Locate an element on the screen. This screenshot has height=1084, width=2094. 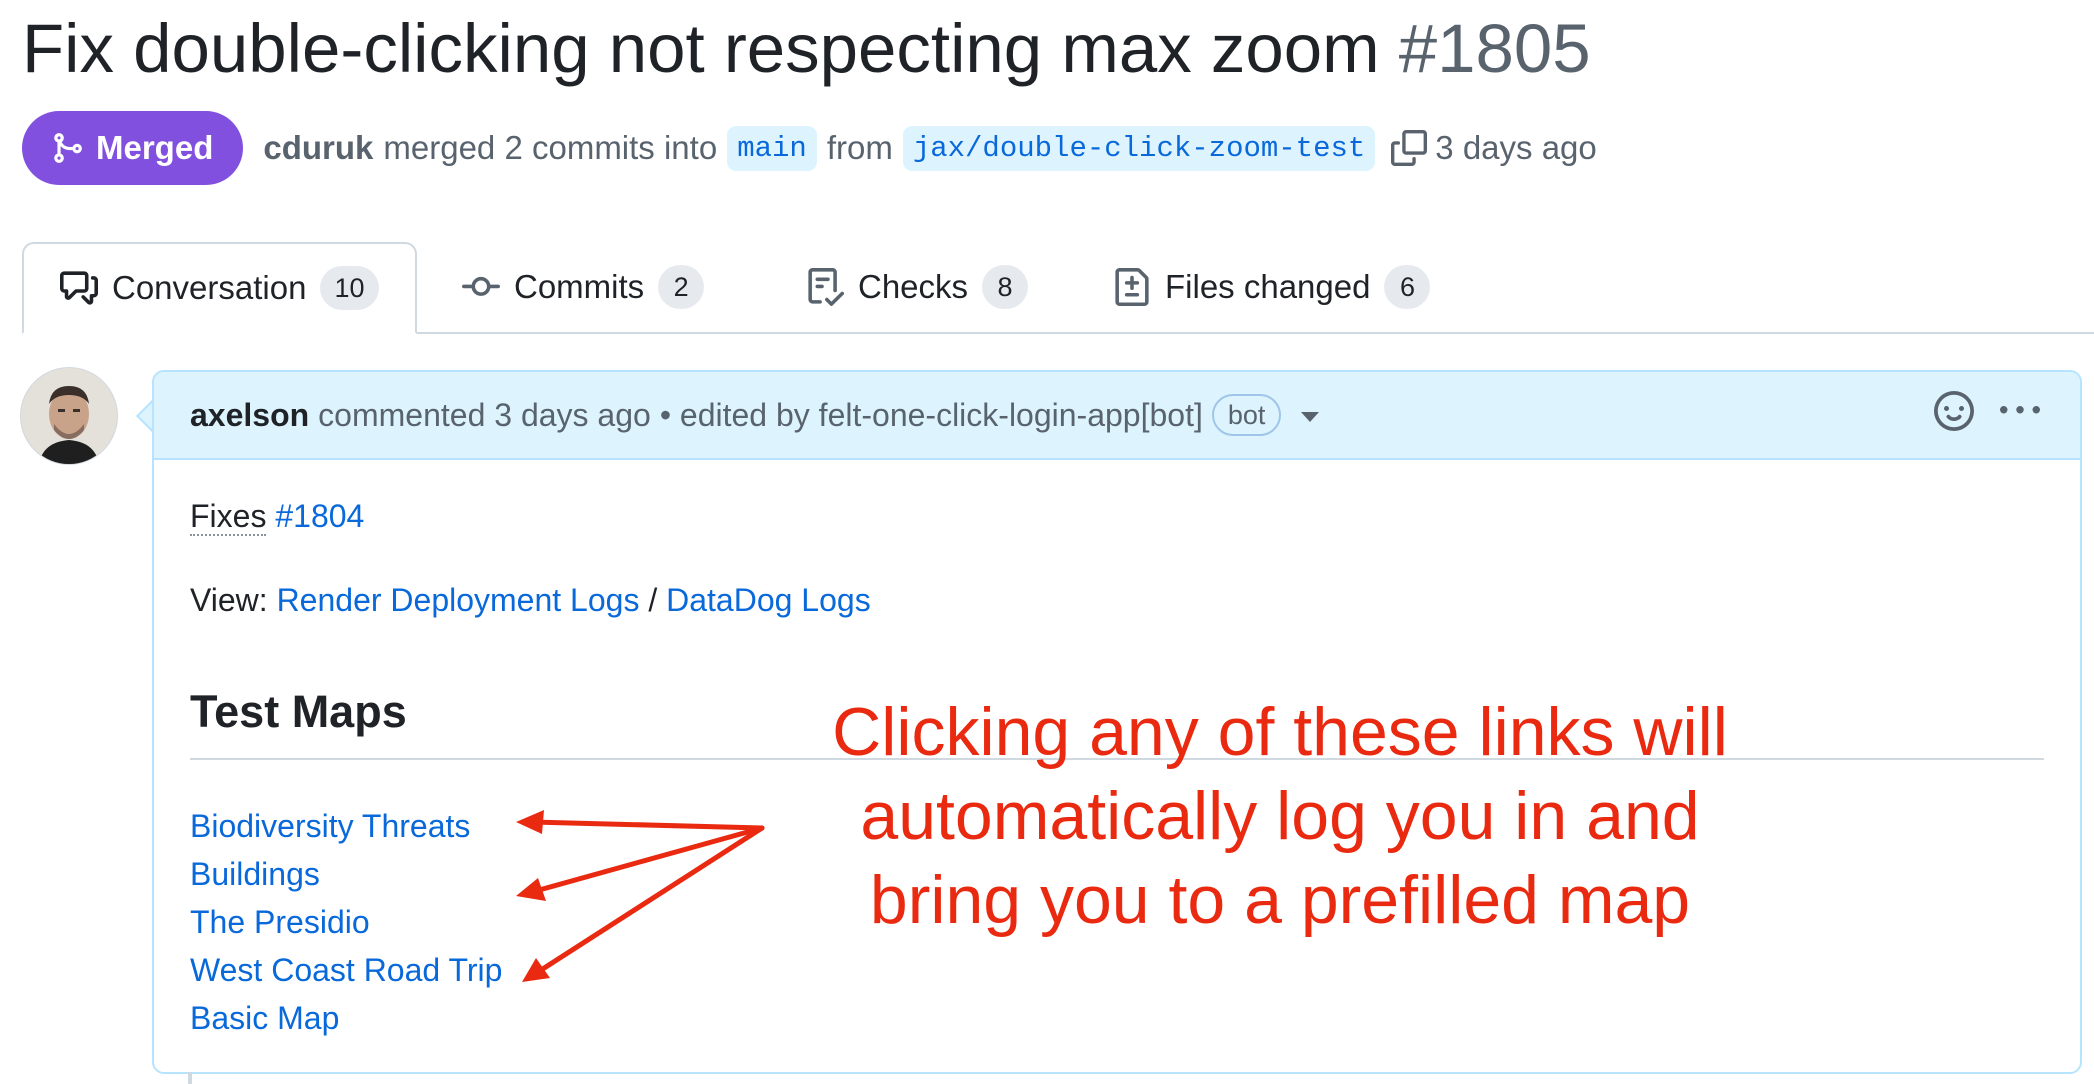
list-item: Biodiversity Threats is located at coordinates (346, 826).